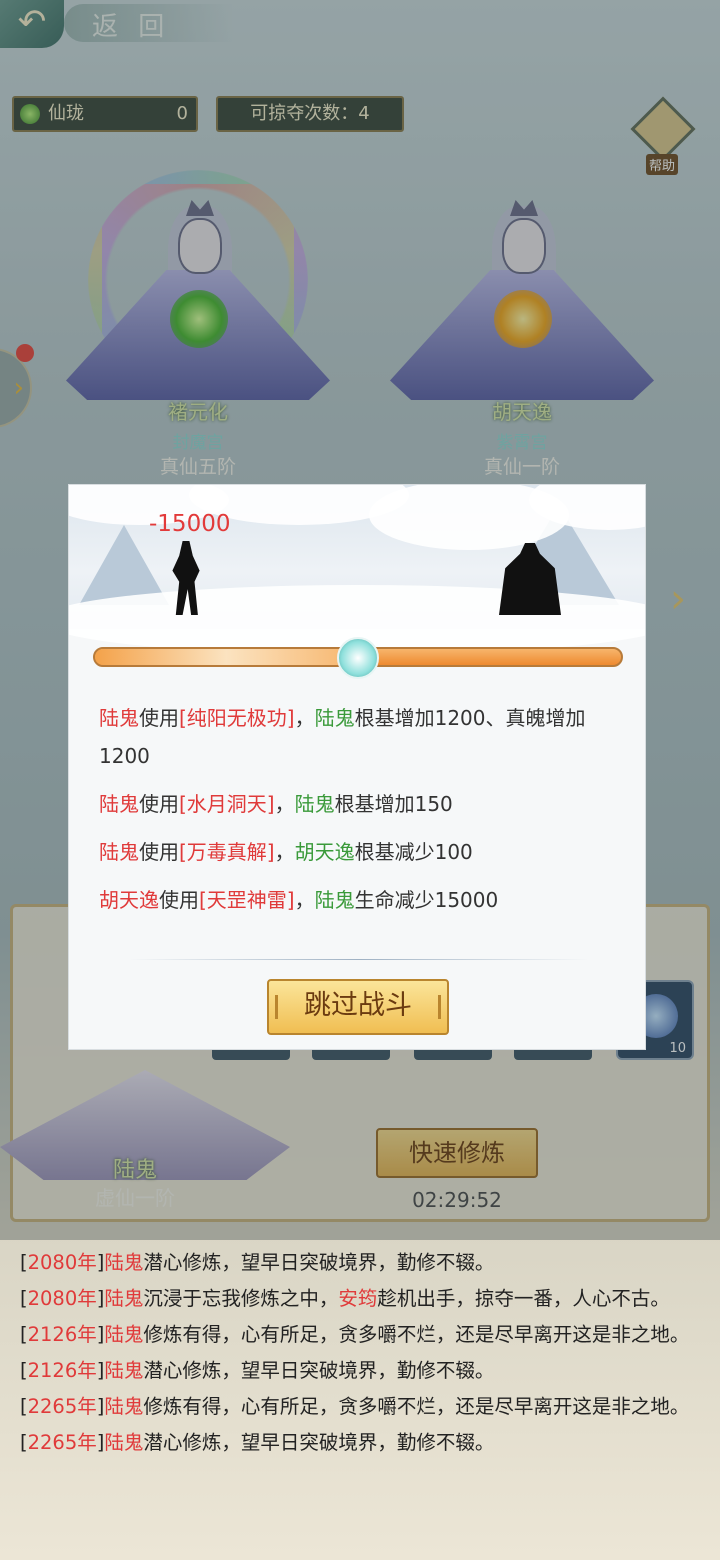 Image resolution: width=720 pixels, height=1560 pixels. What do you see at coordinates (521, 467) in the screenshot?
I see `opponent-rank: 真仙一阶` at bounding box center [521, 467].